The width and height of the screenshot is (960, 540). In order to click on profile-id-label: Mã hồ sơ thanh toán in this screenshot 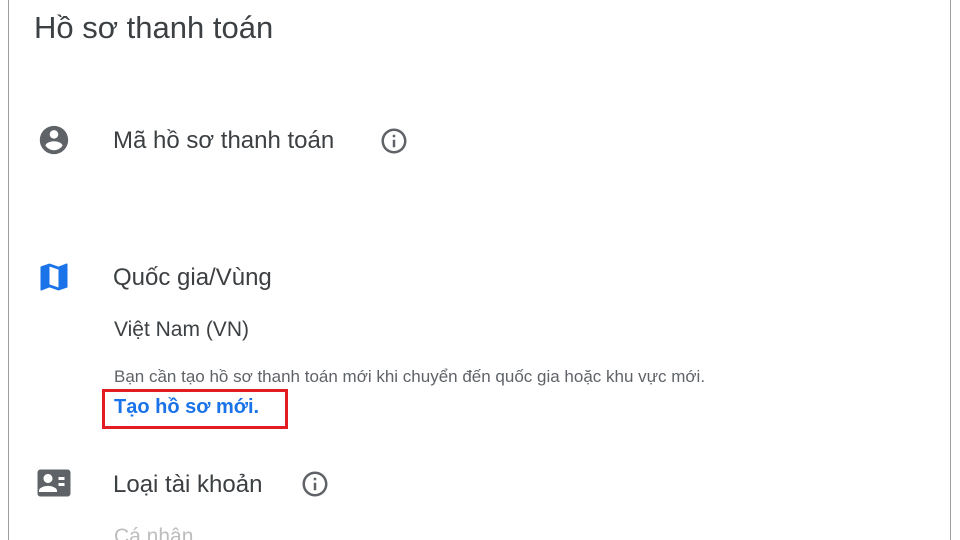, I will do `click(224, 140)`.